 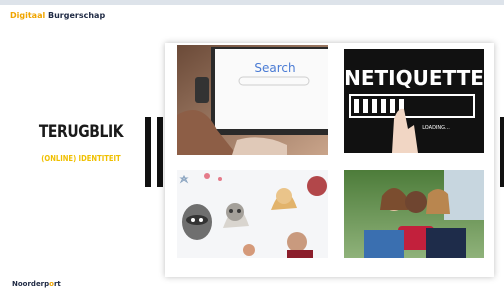 What do you see at coordinates (252, 100) in the screenshot?
I see `search-image: Search` at bounding box center [252, 100].